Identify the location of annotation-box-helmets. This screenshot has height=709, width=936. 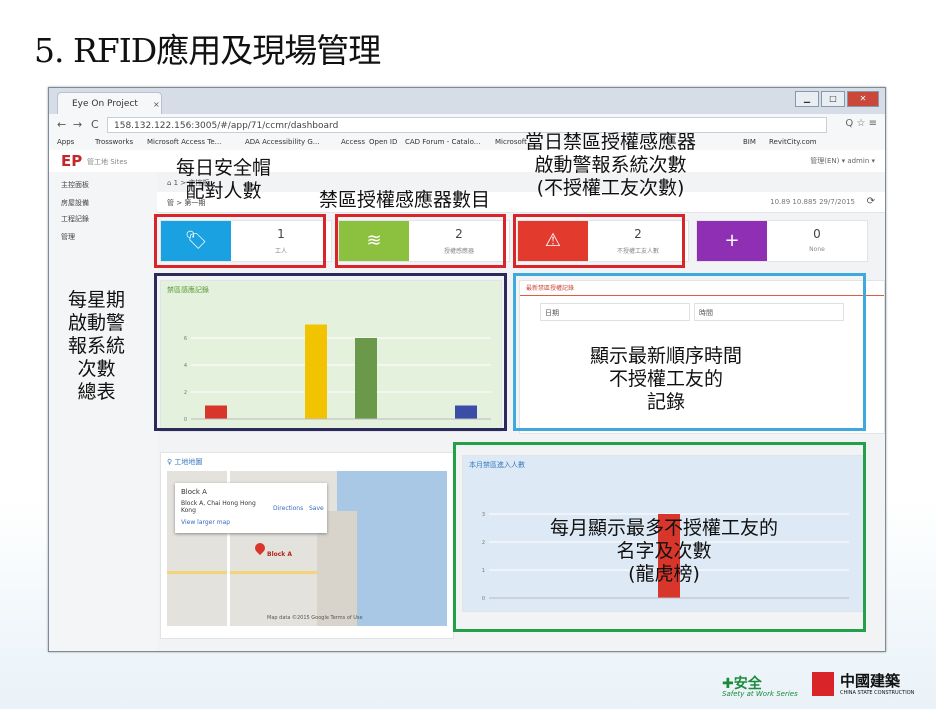
(240, 241).